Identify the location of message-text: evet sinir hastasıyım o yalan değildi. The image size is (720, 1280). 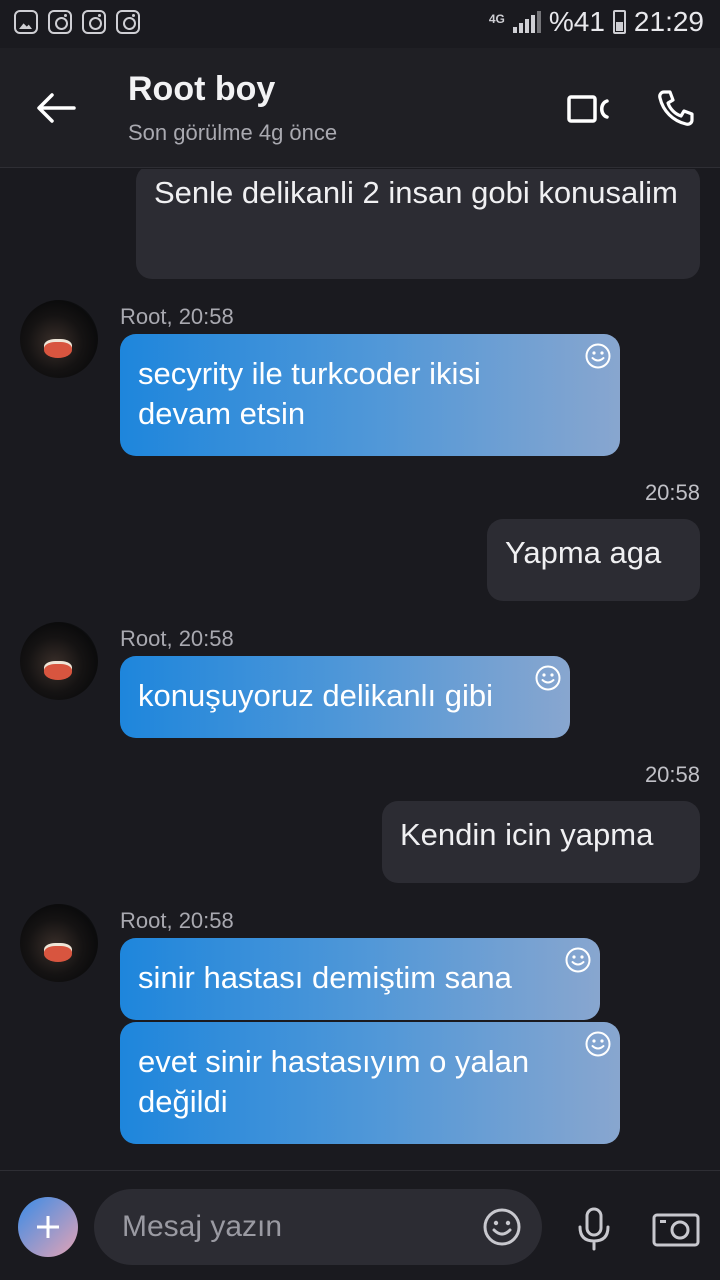
(334, 1081).